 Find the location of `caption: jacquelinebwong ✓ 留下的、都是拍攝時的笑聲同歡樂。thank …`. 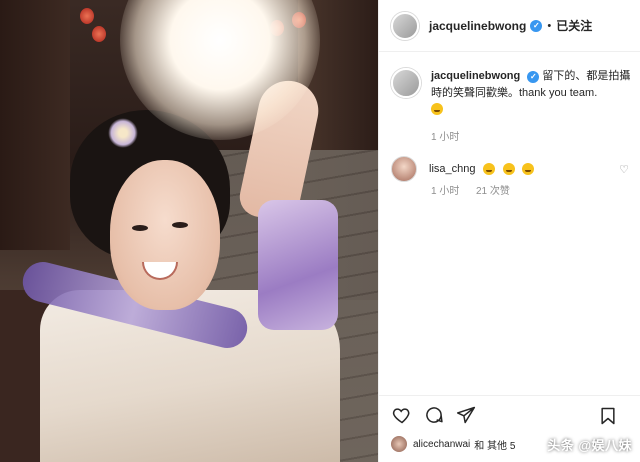

caption: jacquelinebwong ✓ 留下的、都是拍攝時的笑聲同歡樂。thank … is located at coordinates (513, 93).